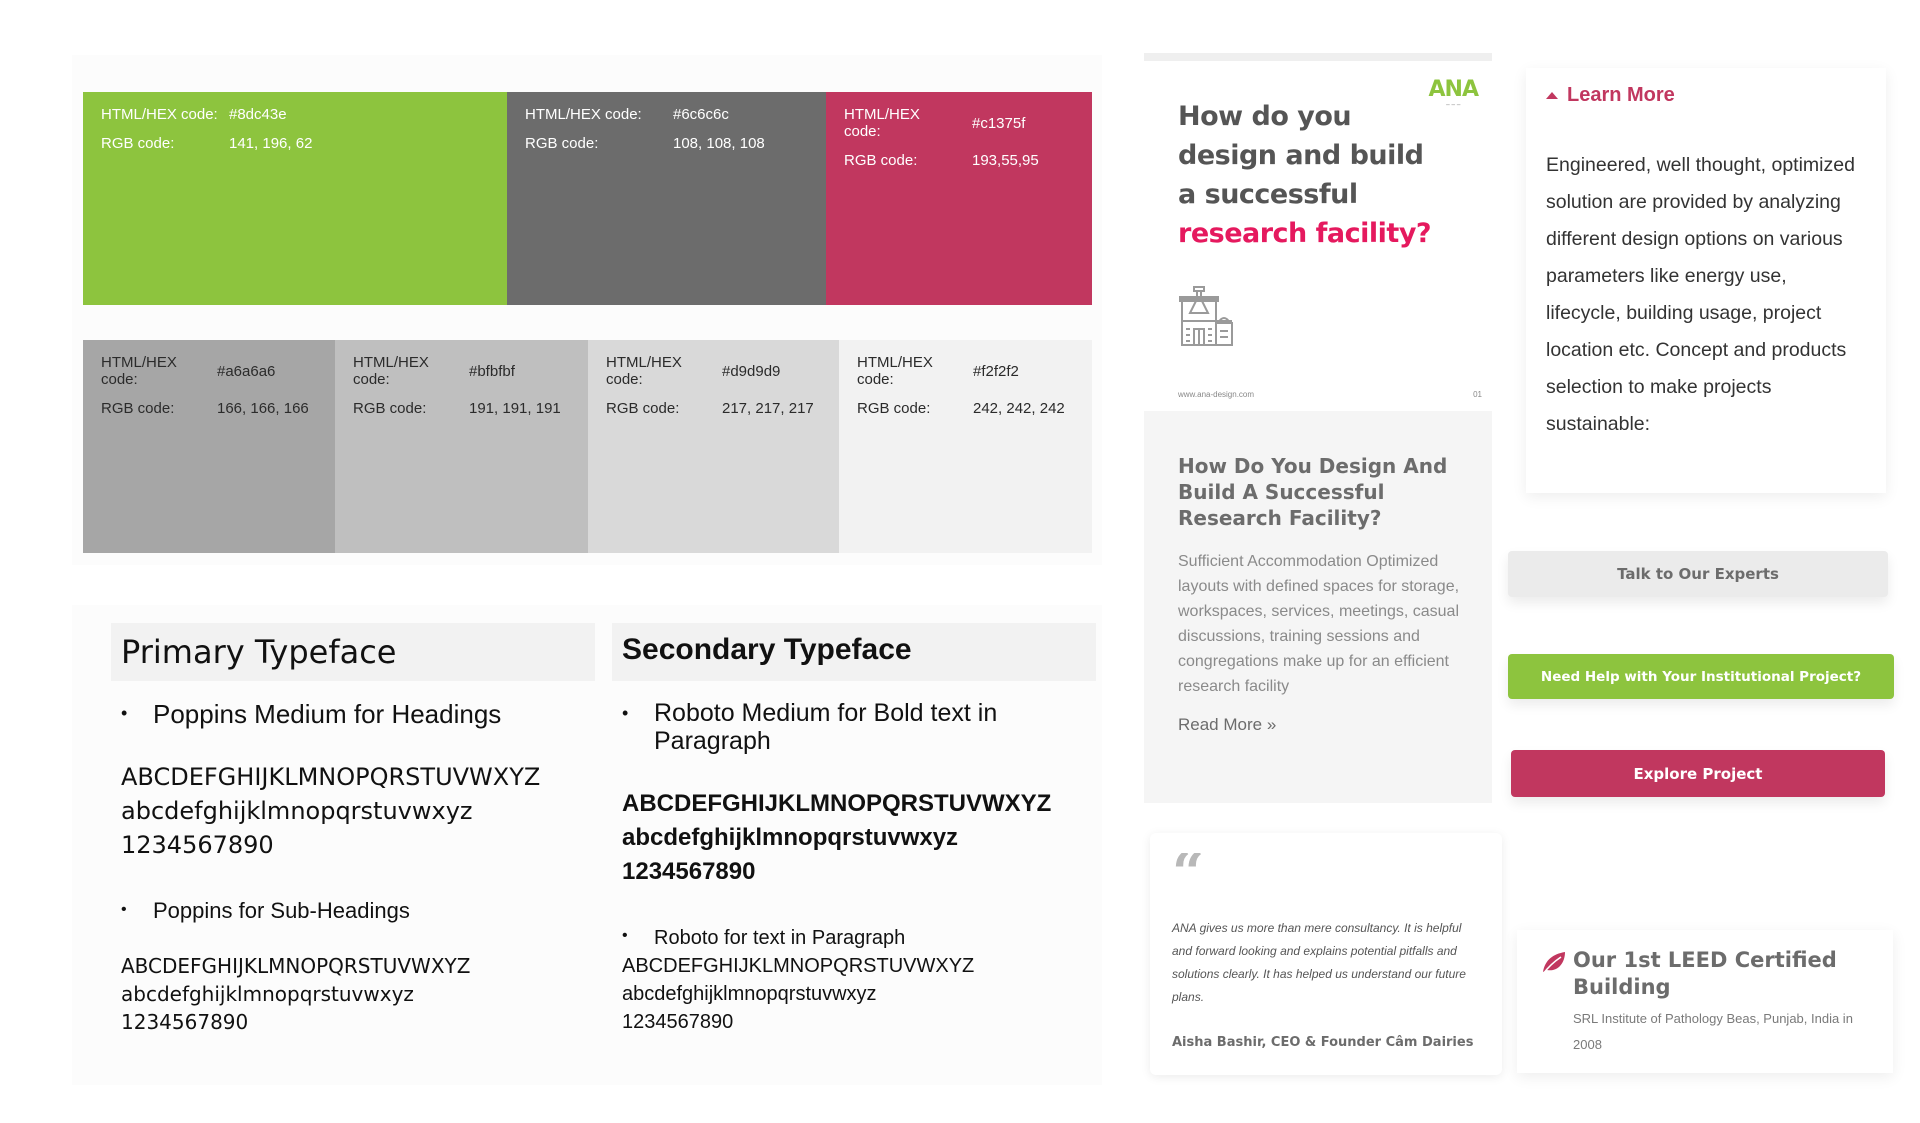  Describe the element at coordinates (854, 652) in the screenshot. I see `secondary-typeface-title: Secondary Typeface` at that location.